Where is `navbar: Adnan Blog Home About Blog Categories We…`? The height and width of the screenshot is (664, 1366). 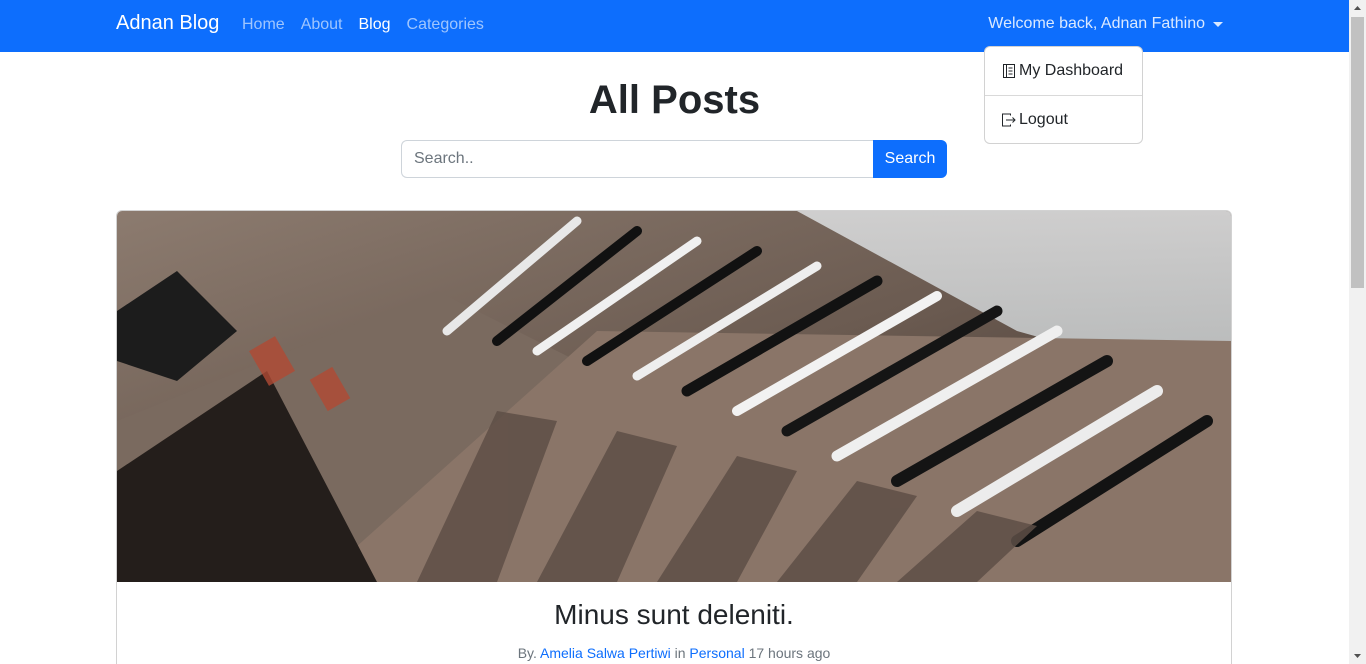
navbar: Adnan Blog Home About Blog Categories We… is located at coordinates (674, 26).